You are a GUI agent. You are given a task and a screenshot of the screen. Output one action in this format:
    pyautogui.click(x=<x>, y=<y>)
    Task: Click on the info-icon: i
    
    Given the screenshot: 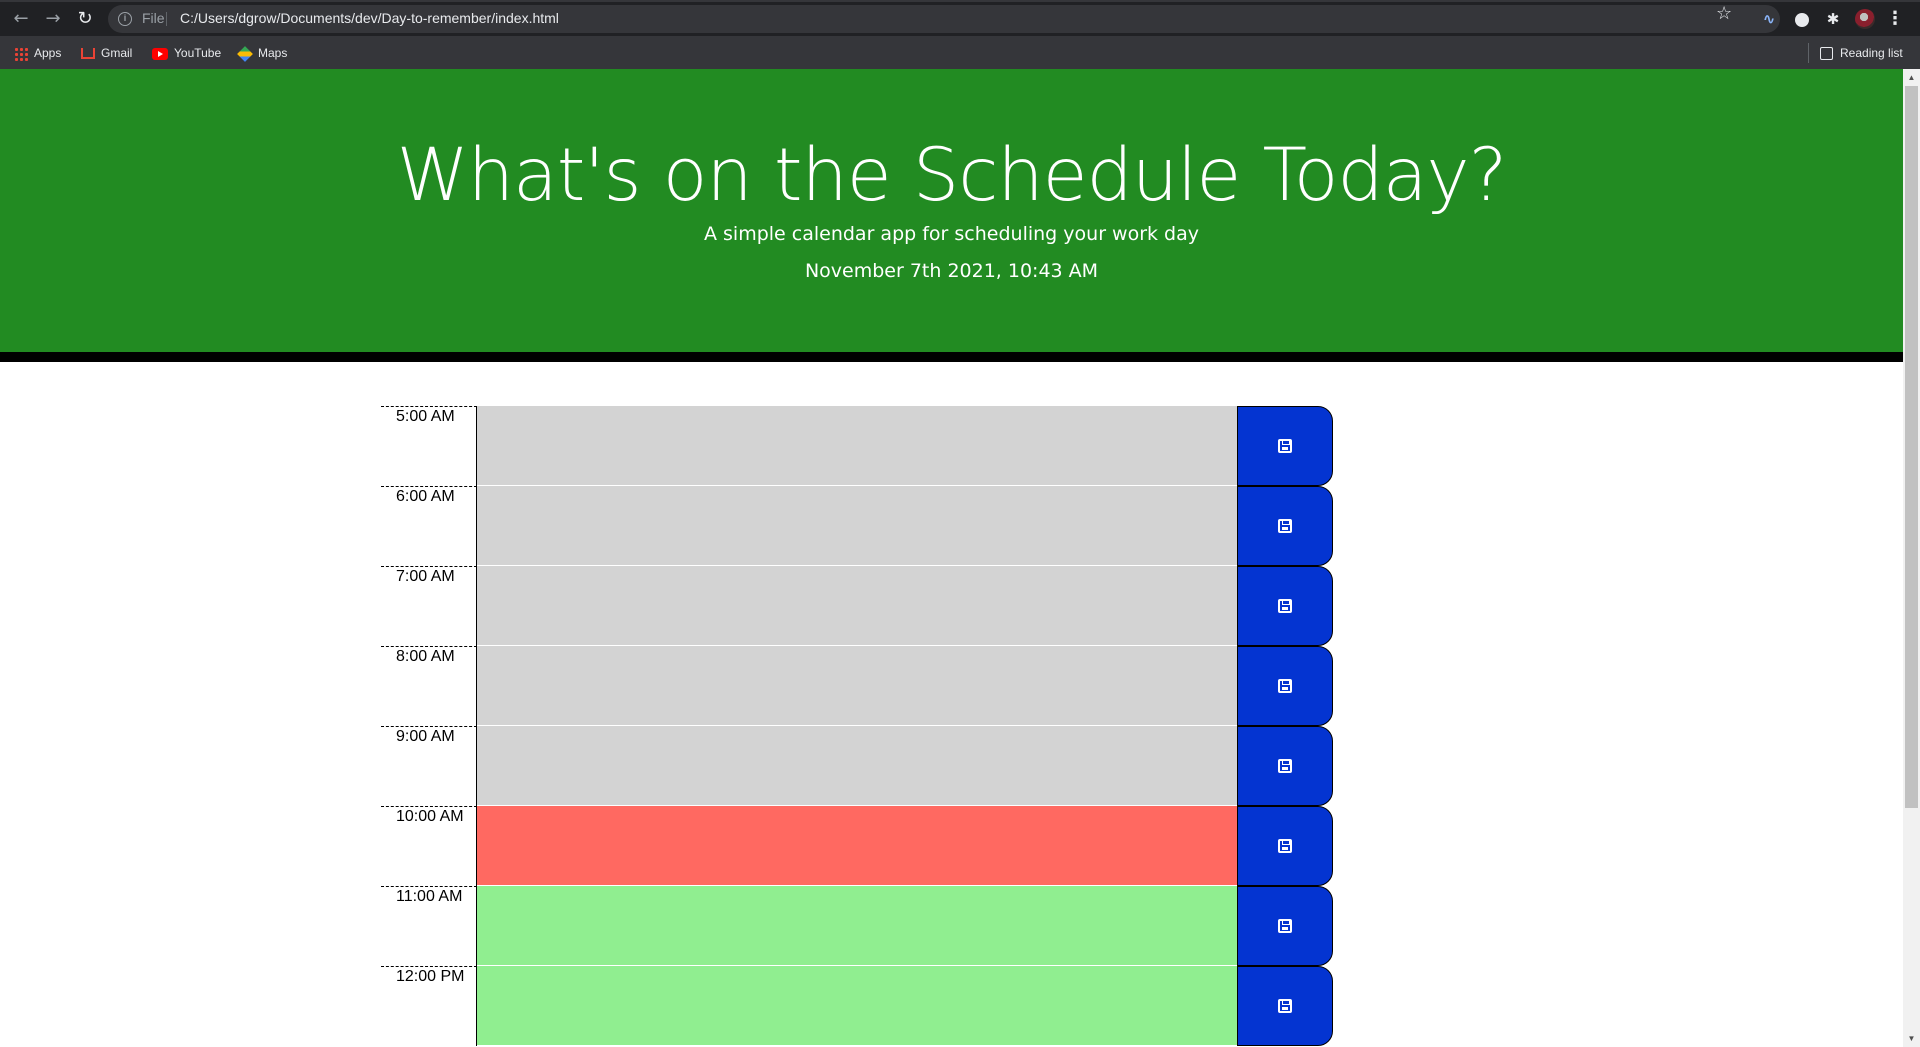 What is the action you would take?
    pyautogui.click(x=125, y=19)
    